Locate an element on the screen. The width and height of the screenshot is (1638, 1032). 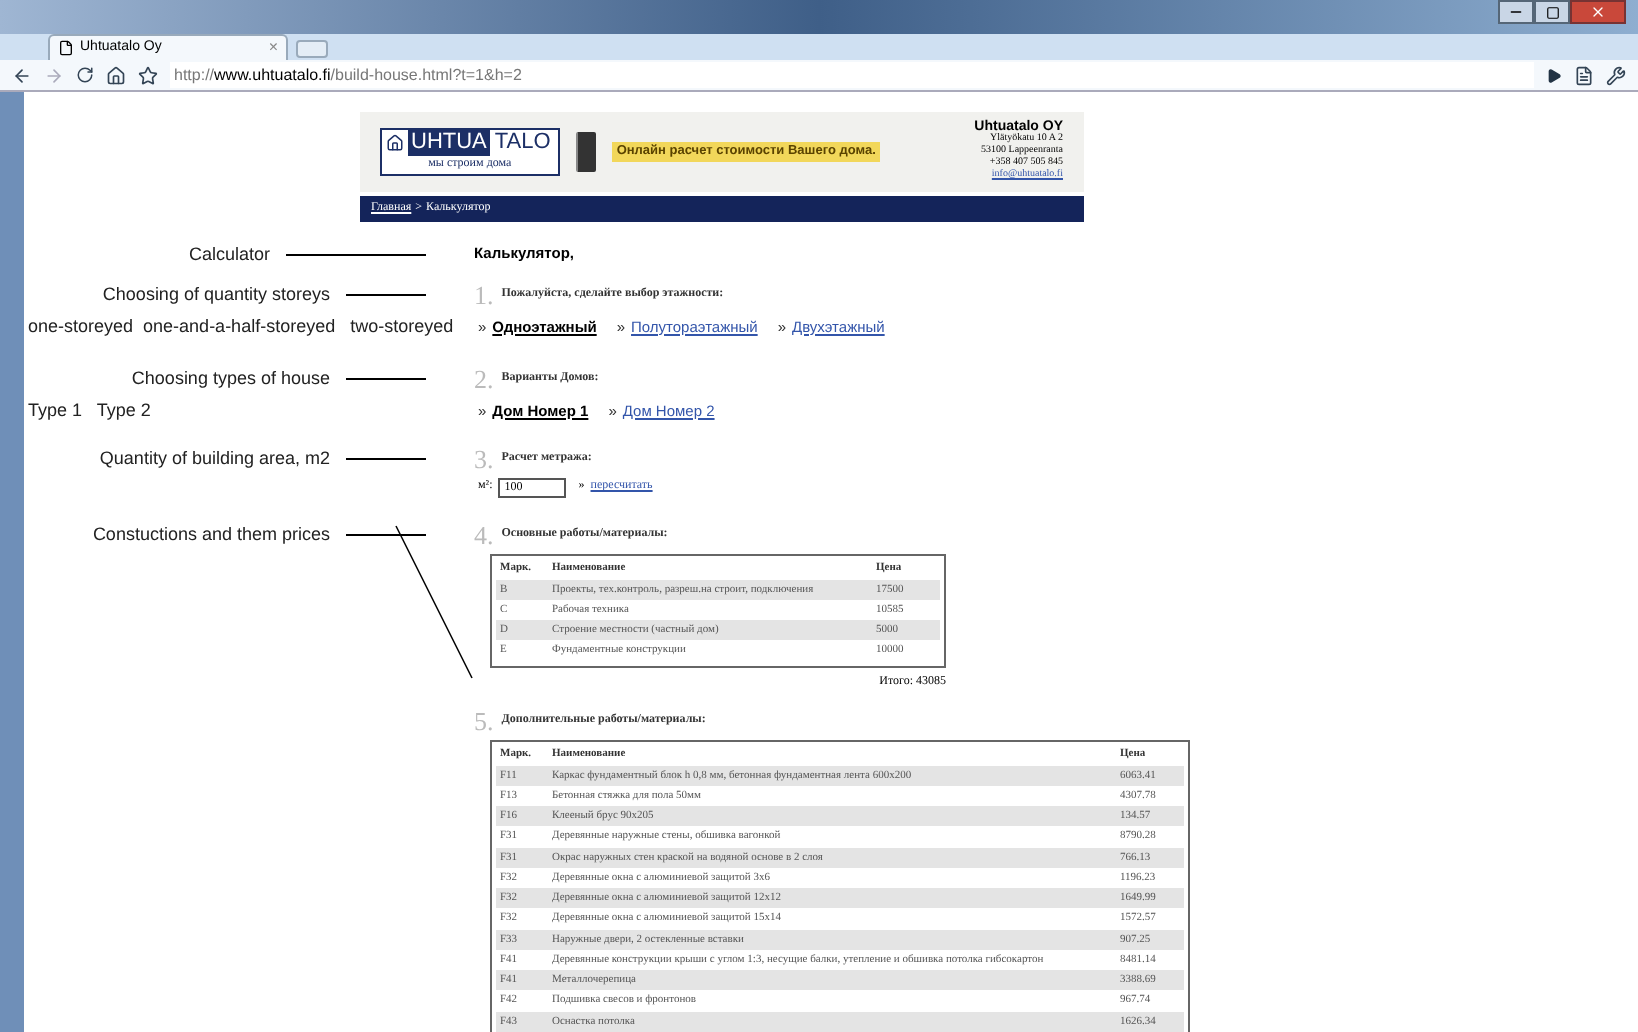
annotation-label: Calculator is located at coordinates (229, 255).